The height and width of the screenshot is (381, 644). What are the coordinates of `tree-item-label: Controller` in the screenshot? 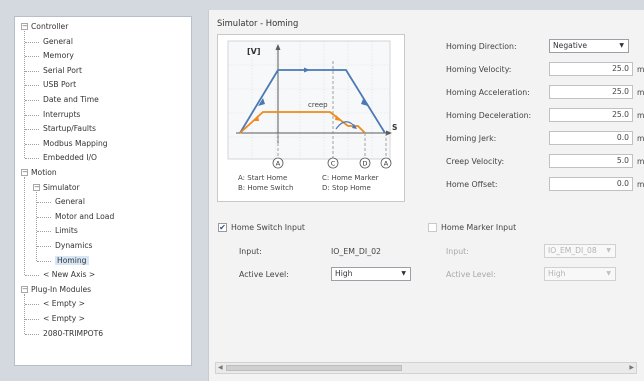 It's located at (50, 26).